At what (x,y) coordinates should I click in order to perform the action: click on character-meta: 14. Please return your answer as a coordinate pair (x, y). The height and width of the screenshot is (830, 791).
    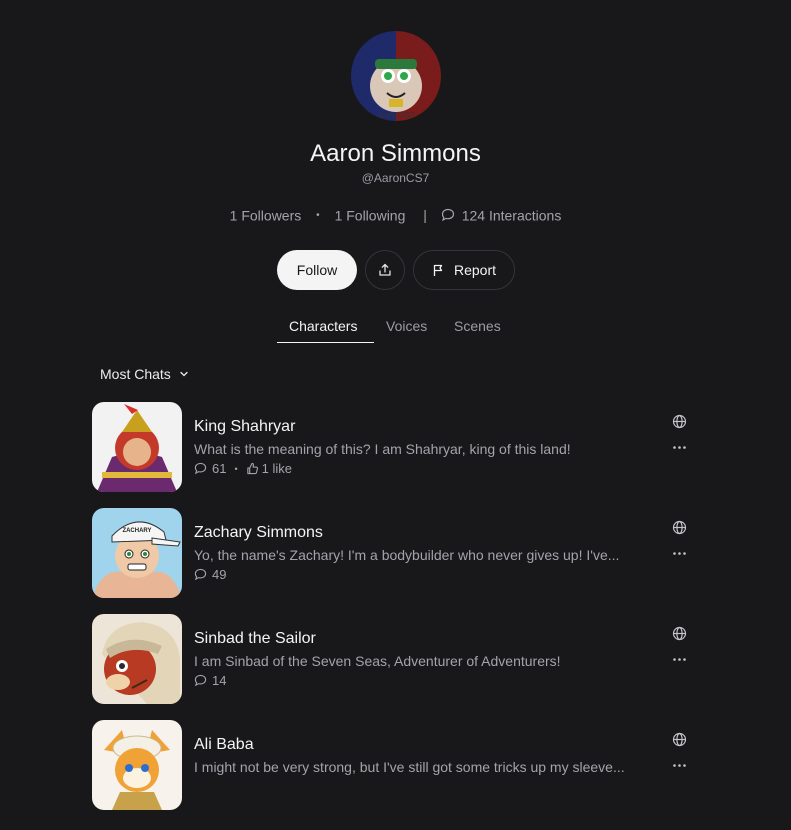
    Looking at the image, I should click on (210, 680).